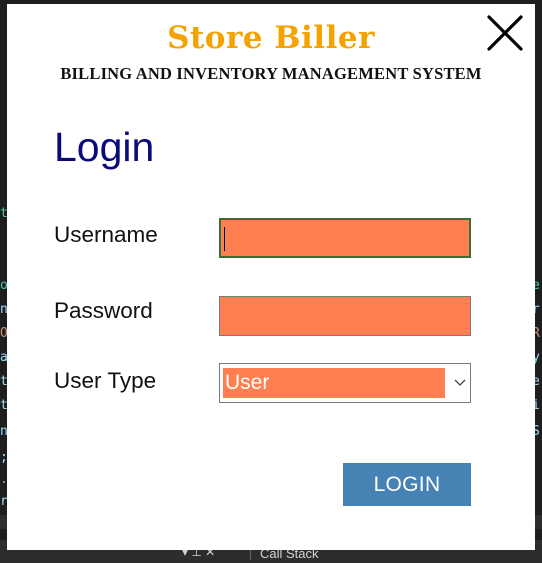  Describe the element at coordinates (271, 73) in the screenshot. I see `app-subtitle: BILLING AND INVENTORY MANAGEMENT SYSTEM` at that location.